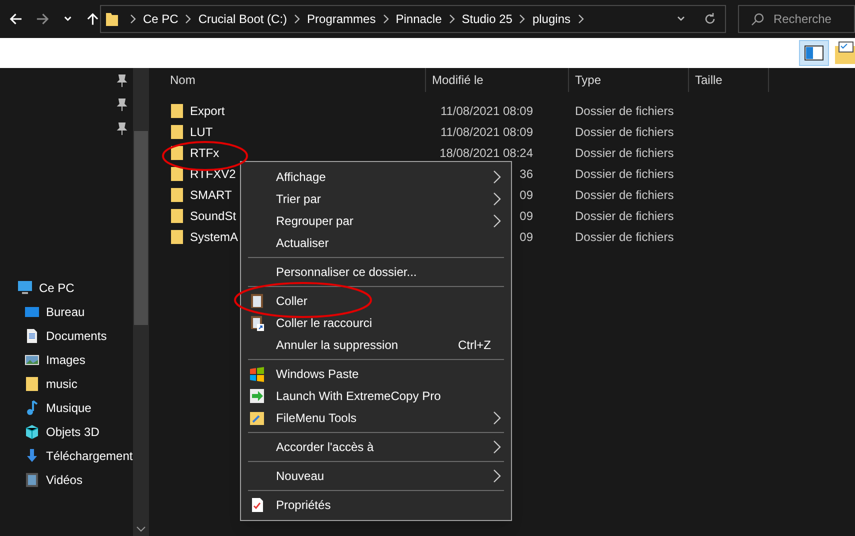 This screenshot has width=855, height=536. Describe the element at coordinates (32, 360) in the screenshot. I see `picture-icon` at that location.